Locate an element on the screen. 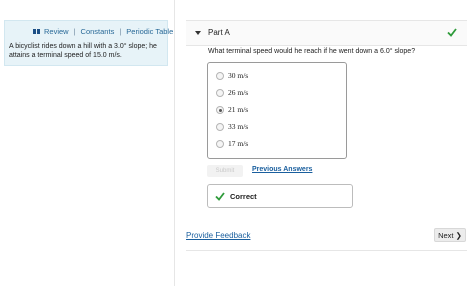  previous-answers-link: Previous Answers is located at coordinates (282, 169).